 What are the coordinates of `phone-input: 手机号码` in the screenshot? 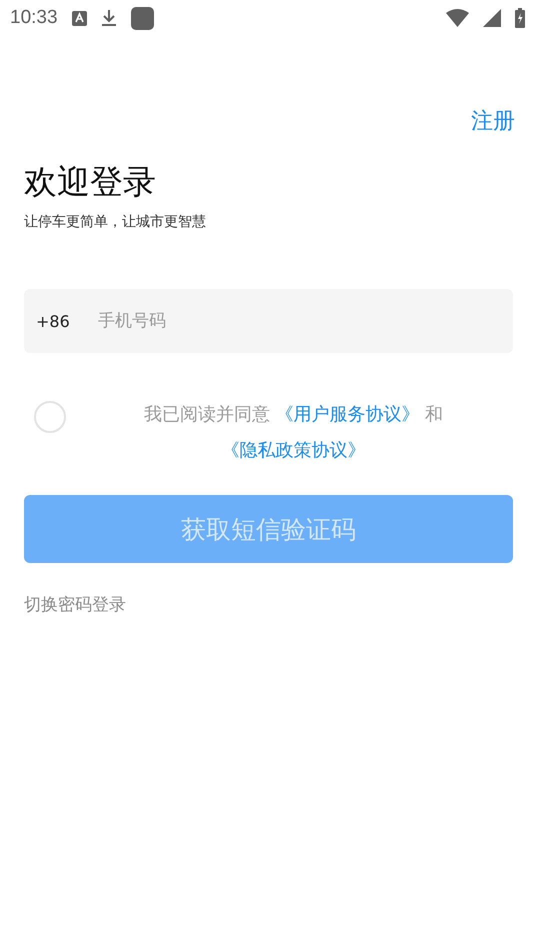 It's located at (298, 321).